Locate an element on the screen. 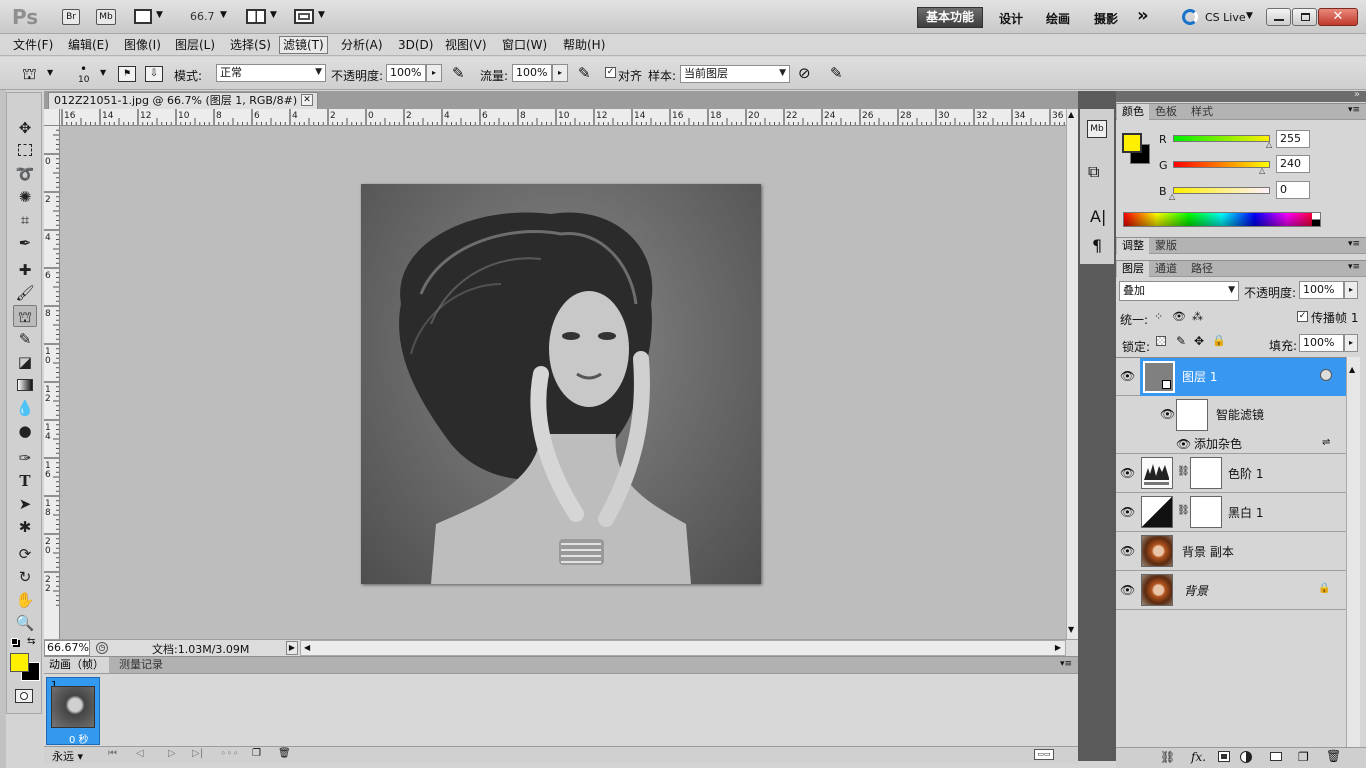  menu-view: 视图(V) is located at coordinates (466, 45).